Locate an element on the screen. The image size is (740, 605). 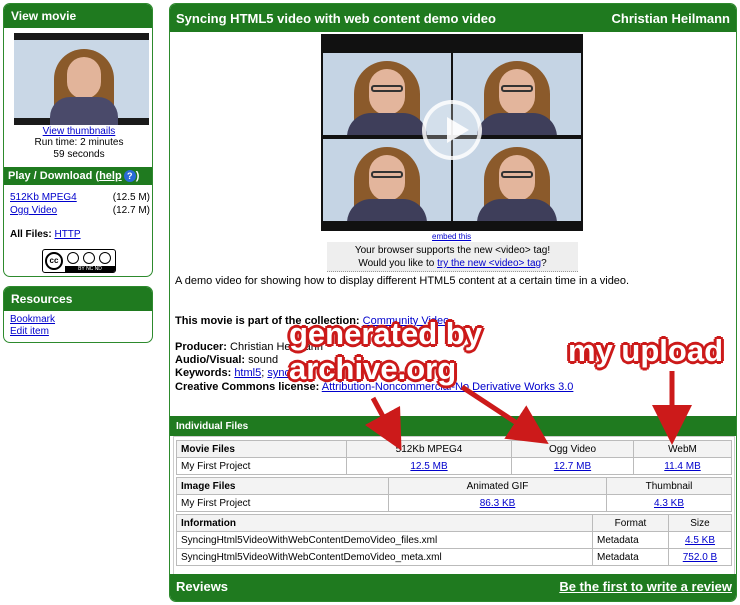
video-player is located at coordinates (452, 132).